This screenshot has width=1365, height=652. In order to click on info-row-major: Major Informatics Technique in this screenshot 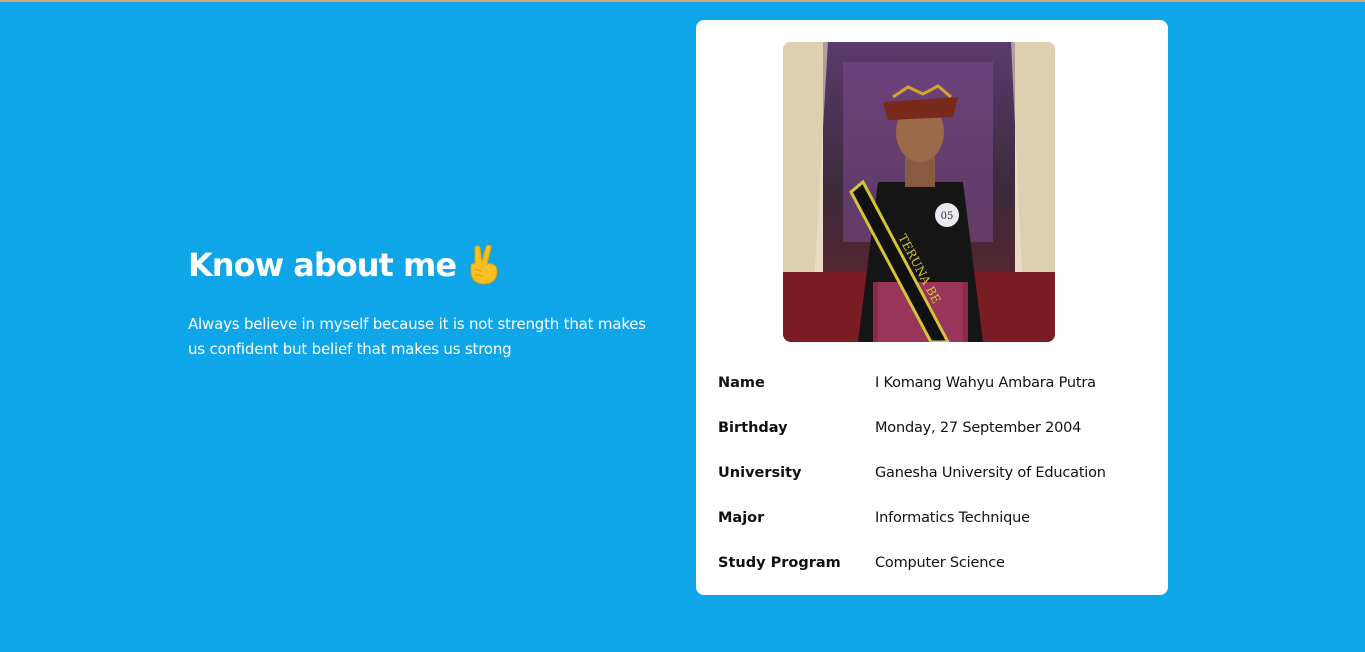, I will do `click(933, 517)`.